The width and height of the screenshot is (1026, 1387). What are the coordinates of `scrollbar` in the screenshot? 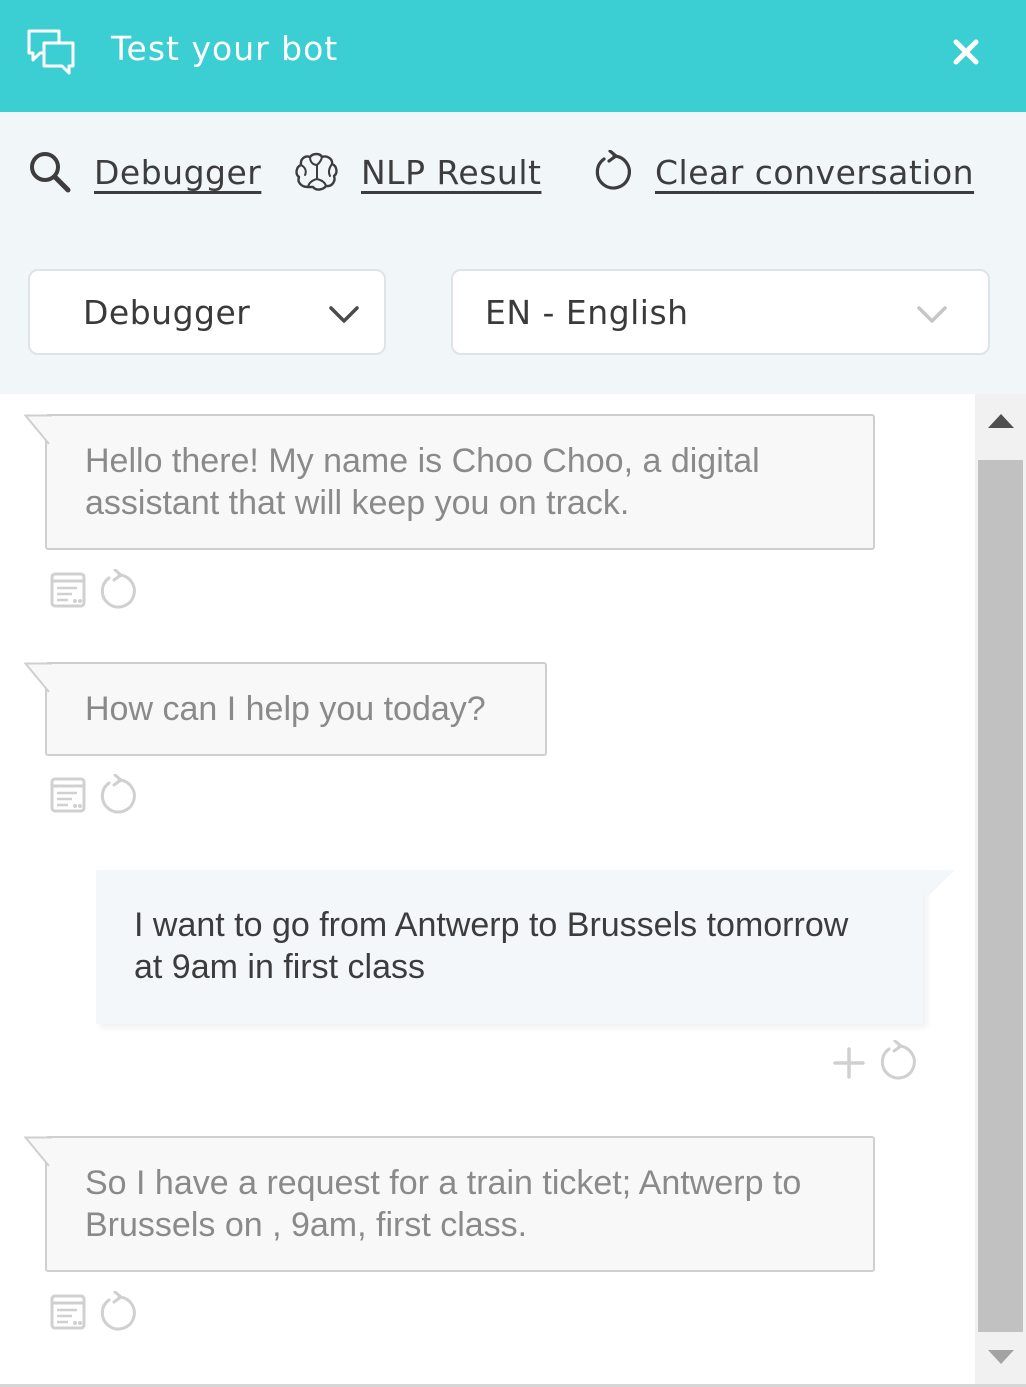 It's located at (1000, 889).